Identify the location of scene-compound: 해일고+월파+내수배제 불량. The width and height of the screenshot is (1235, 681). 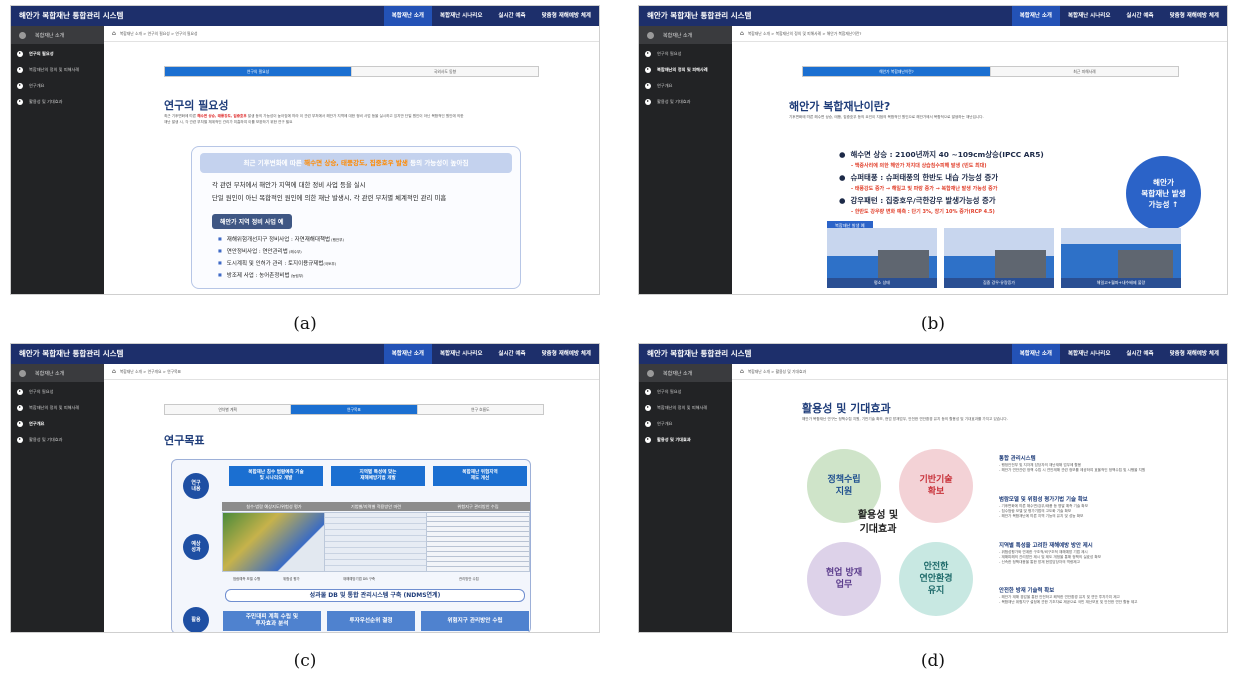
(1121, 258).